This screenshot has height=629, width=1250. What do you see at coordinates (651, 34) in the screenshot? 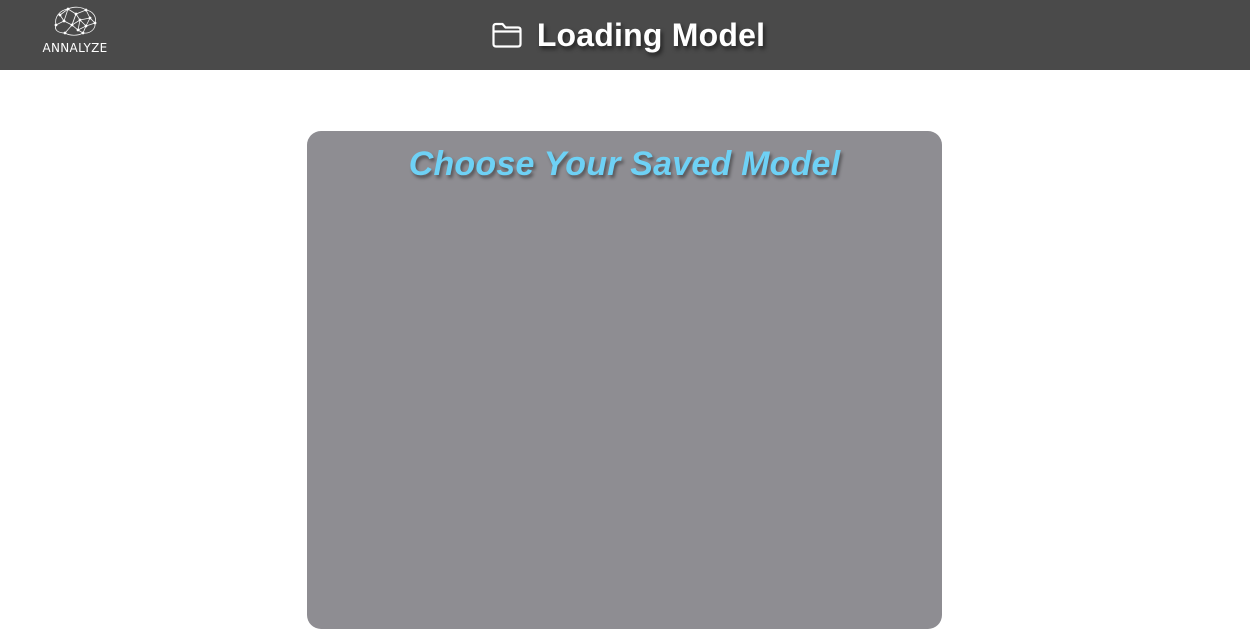
I see `page-title: Loading Model` at bounding box center [651, 34].